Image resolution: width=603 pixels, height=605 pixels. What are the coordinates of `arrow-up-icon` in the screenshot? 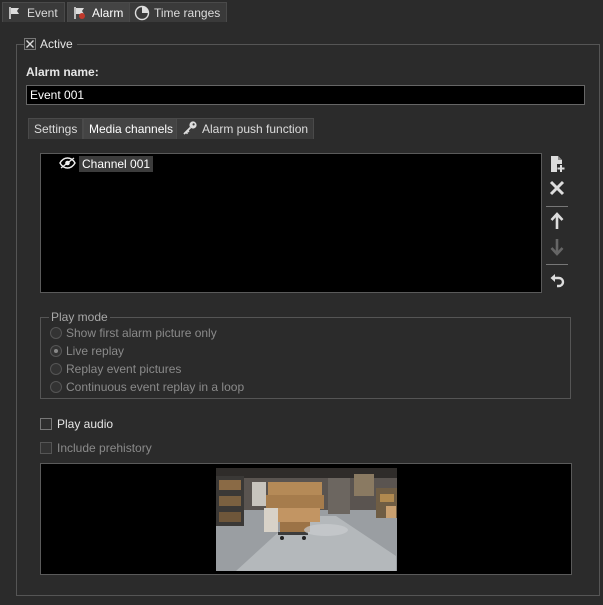 It's located at (557, 222).